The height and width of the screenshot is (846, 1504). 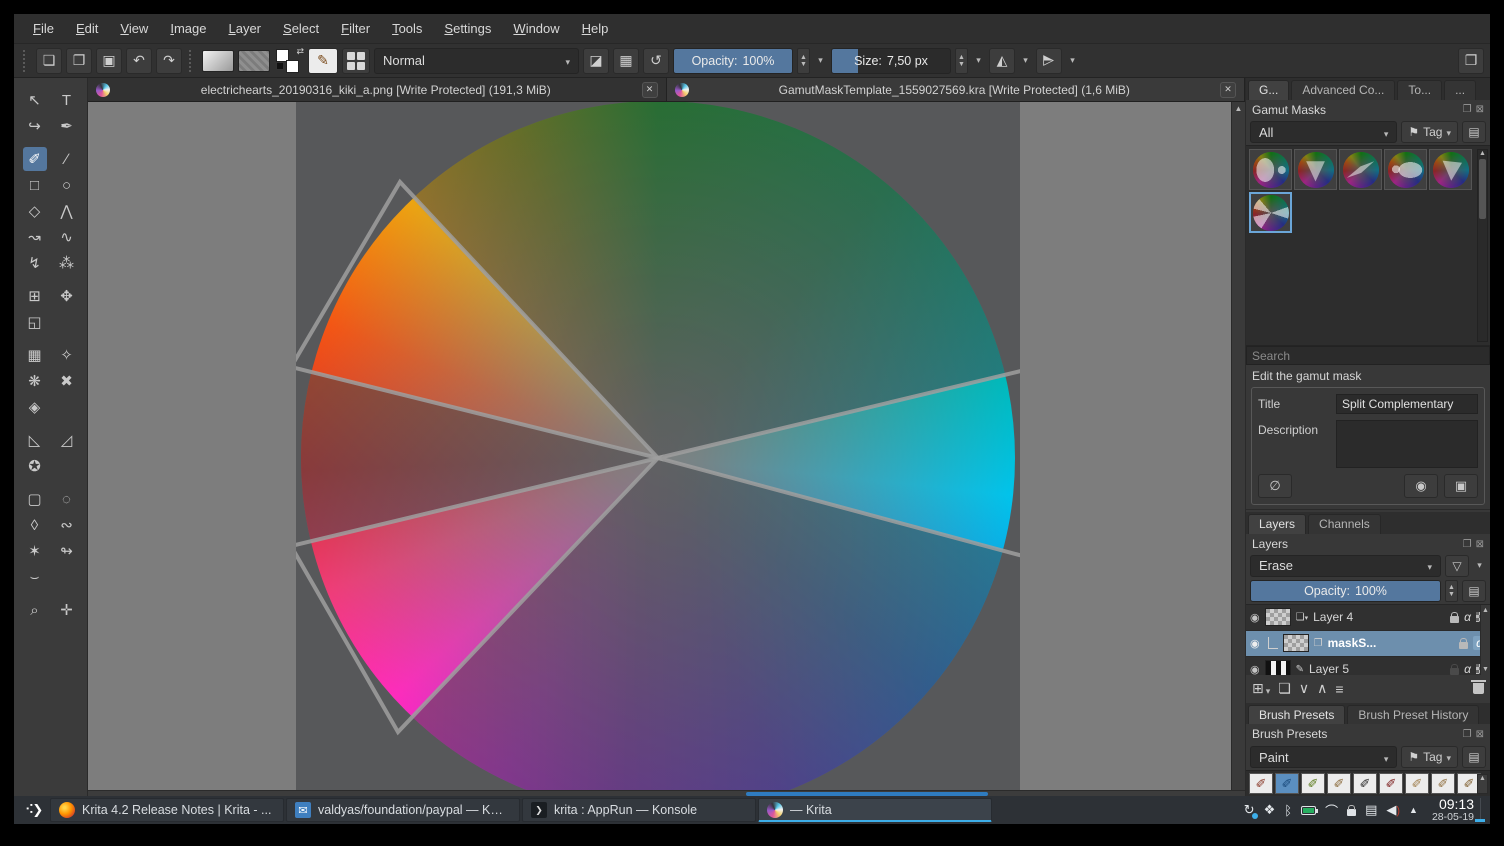 What do you see at coordinates (301, 28) in the screenshot?
I see `menu-select: Select` at bounding box center [301, 28].